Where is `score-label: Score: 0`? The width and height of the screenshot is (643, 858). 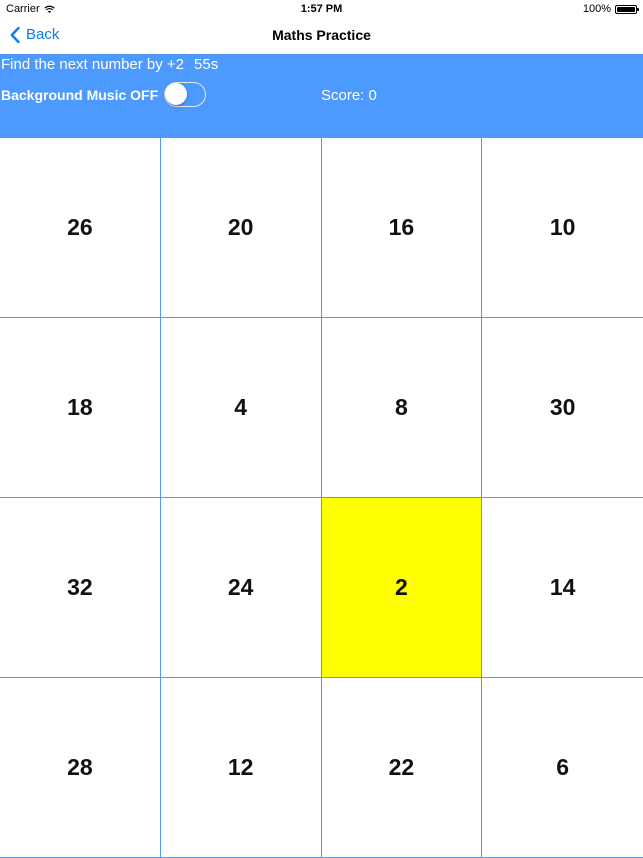 score-label: Score: 0 is located at coordinates (349, 95).